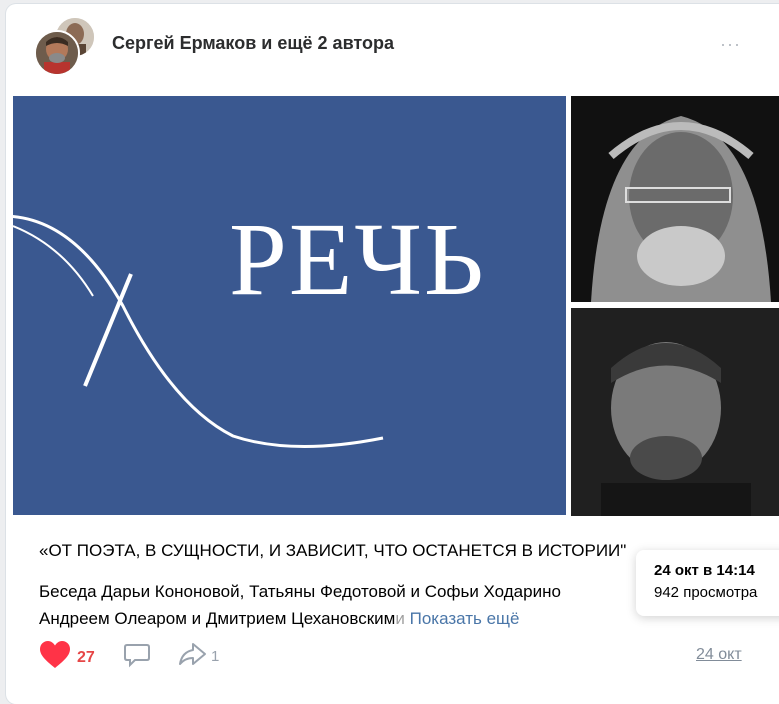 The height and width of the screenshot is (704, 779). What do you see at coordinates (465, 618) in the screenshot?
I see `show-more-link: Показать ещё` at bounding box center [465, 618].